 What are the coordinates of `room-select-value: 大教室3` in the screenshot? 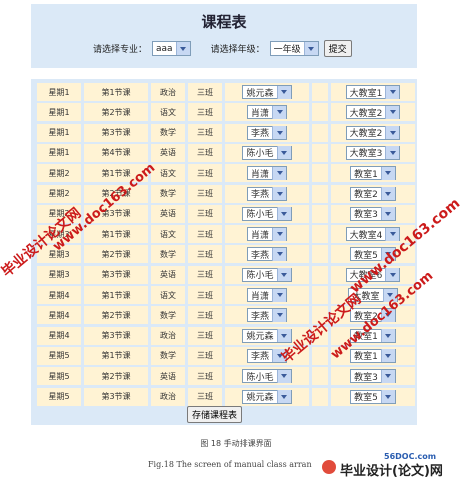 It's located at (366, 154).